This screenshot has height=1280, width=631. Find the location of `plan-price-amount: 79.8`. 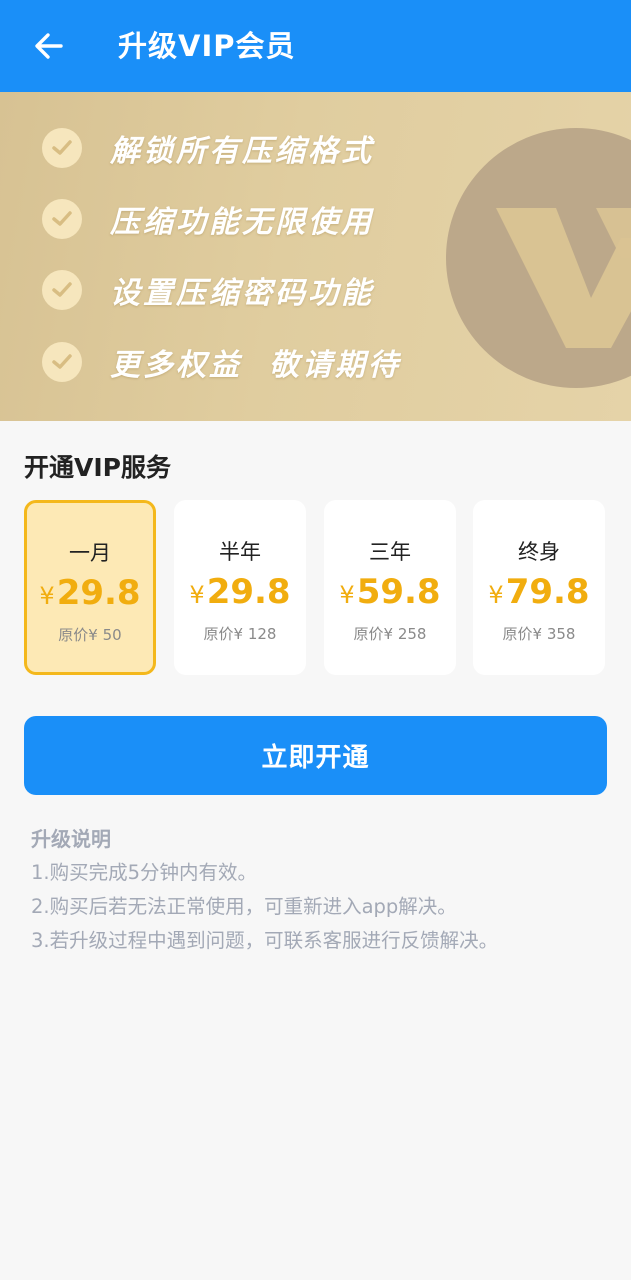

plan-price-amount: 79.8 is located at coordinates (547, 592).